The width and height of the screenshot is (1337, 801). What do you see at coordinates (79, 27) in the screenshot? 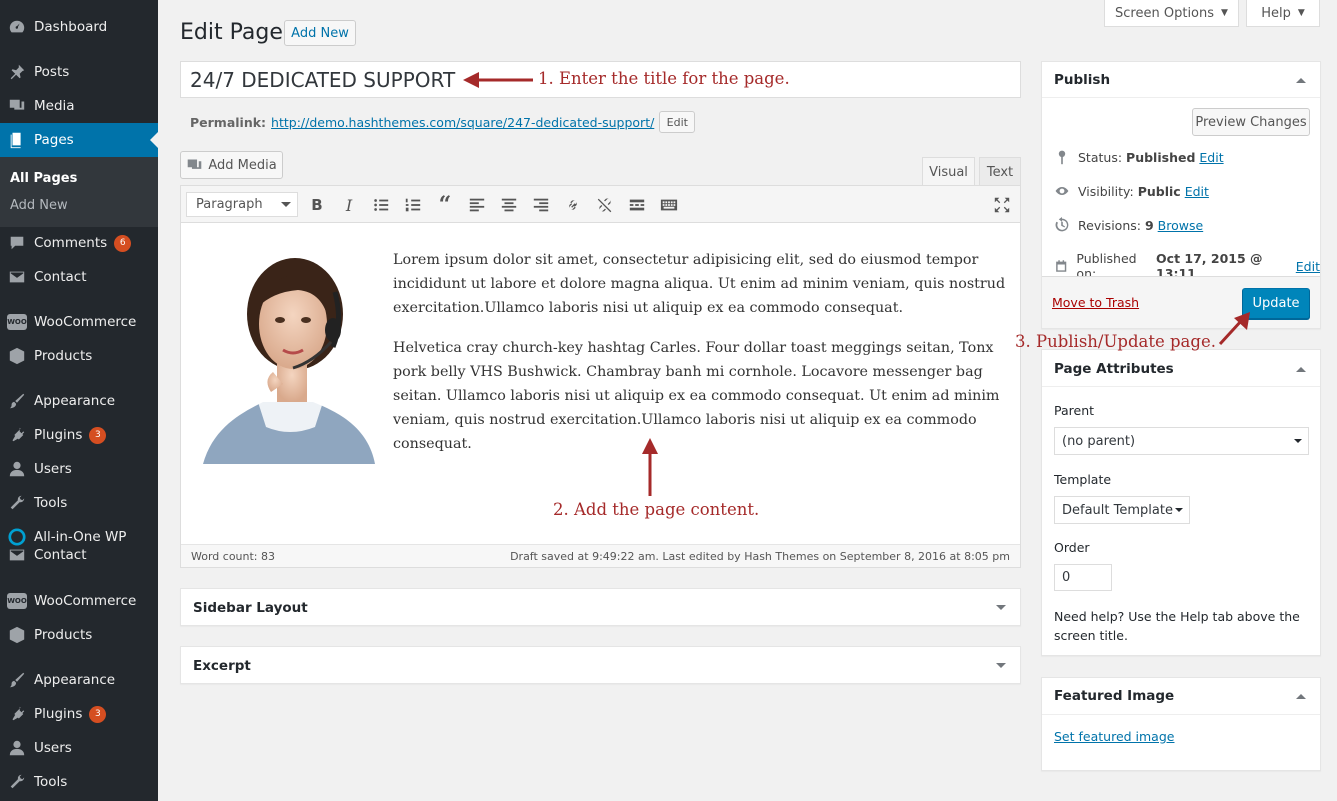
I see `menu-dashboard: Dashboard` at bounding box center [79, 27].